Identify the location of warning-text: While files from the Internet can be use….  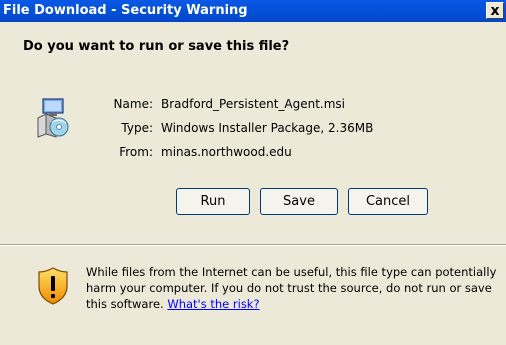
(291, 288).